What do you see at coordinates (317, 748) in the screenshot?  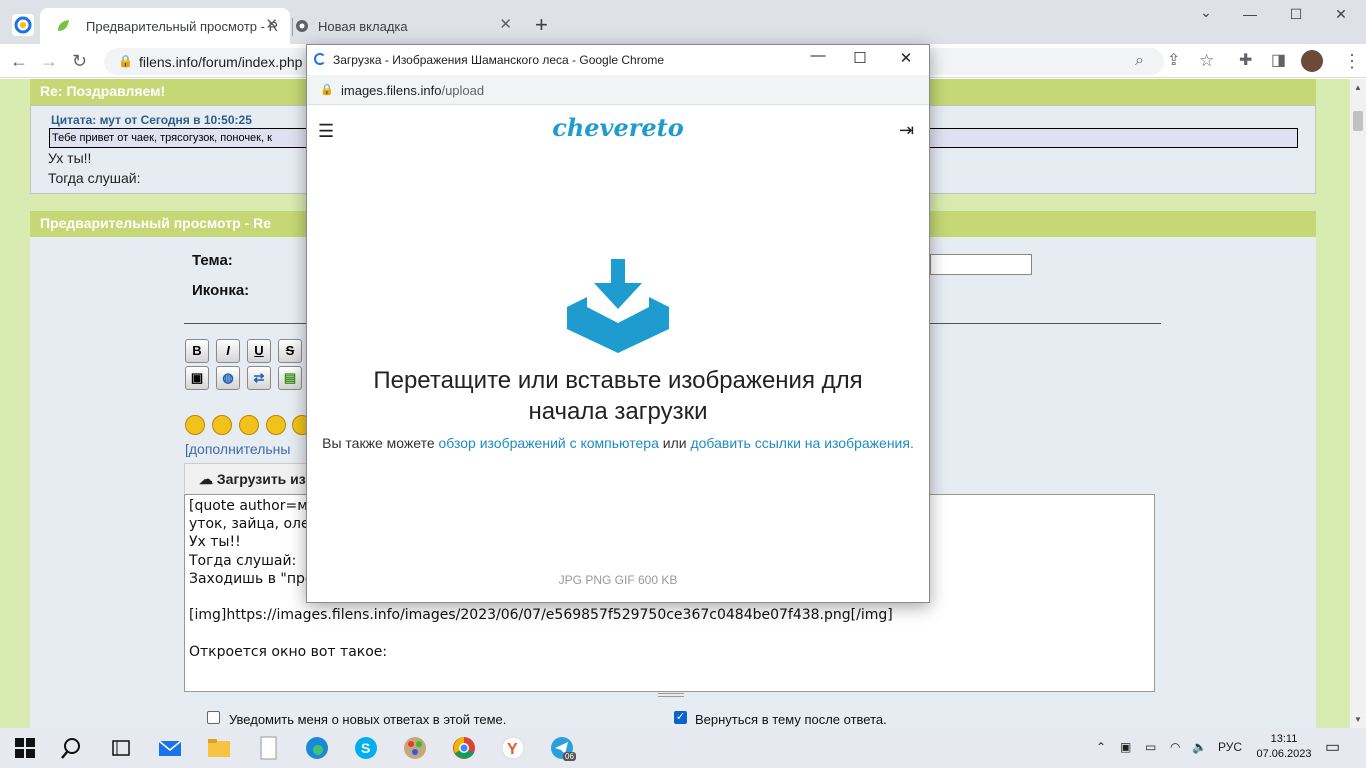 I see `edge-browser-icon` at bounding box center [317, 748].